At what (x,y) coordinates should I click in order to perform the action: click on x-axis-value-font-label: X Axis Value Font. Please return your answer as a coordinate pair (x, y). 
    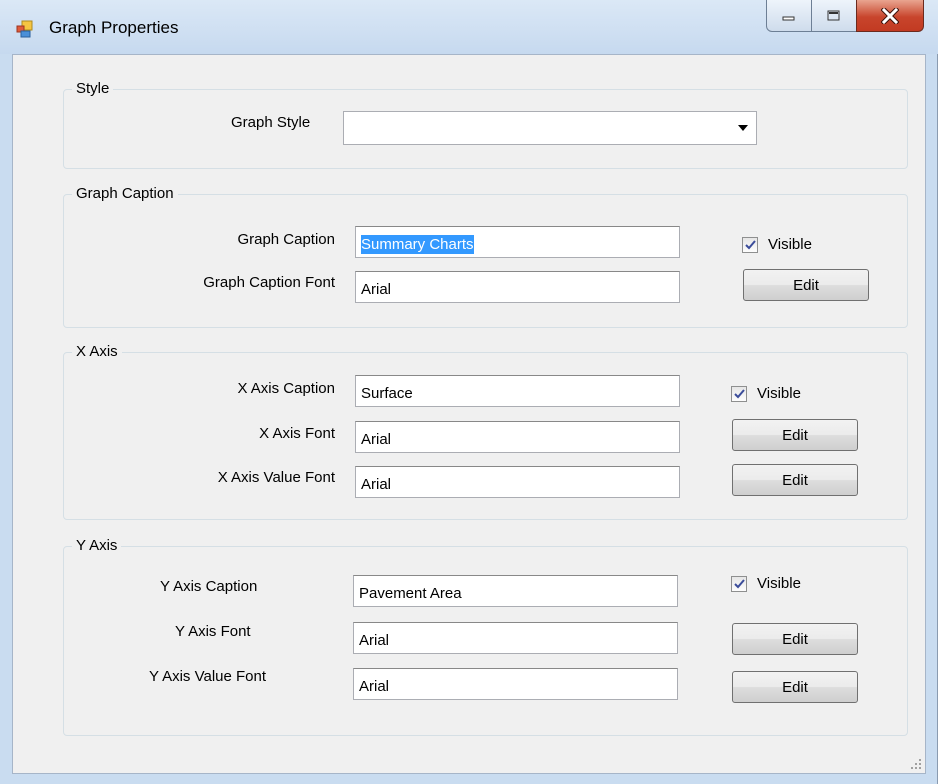
    Looking at the image, I should click on (276, 477).